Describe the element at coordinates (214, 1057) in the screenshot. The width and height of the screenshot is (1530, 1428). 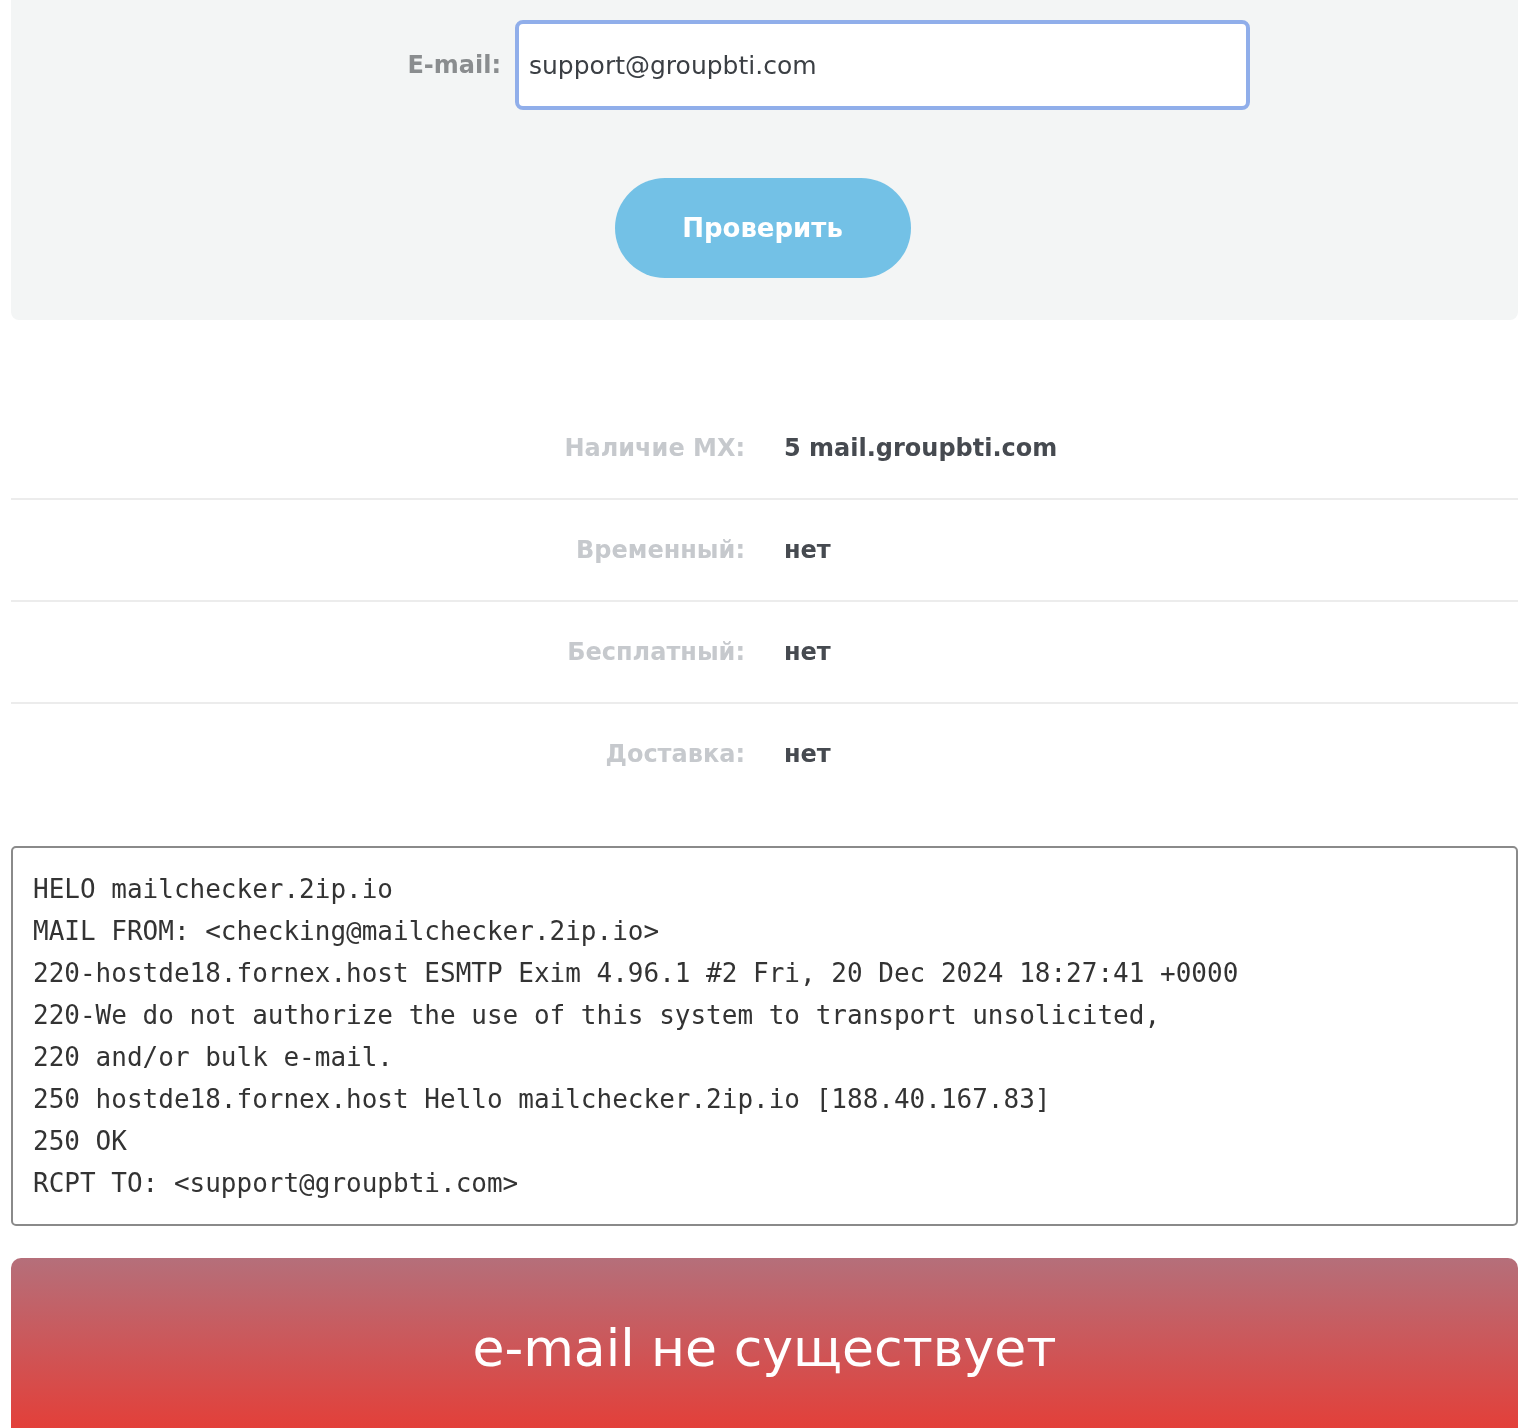
I see `log-line: 220 and/or bulk e-mail.` at that location.